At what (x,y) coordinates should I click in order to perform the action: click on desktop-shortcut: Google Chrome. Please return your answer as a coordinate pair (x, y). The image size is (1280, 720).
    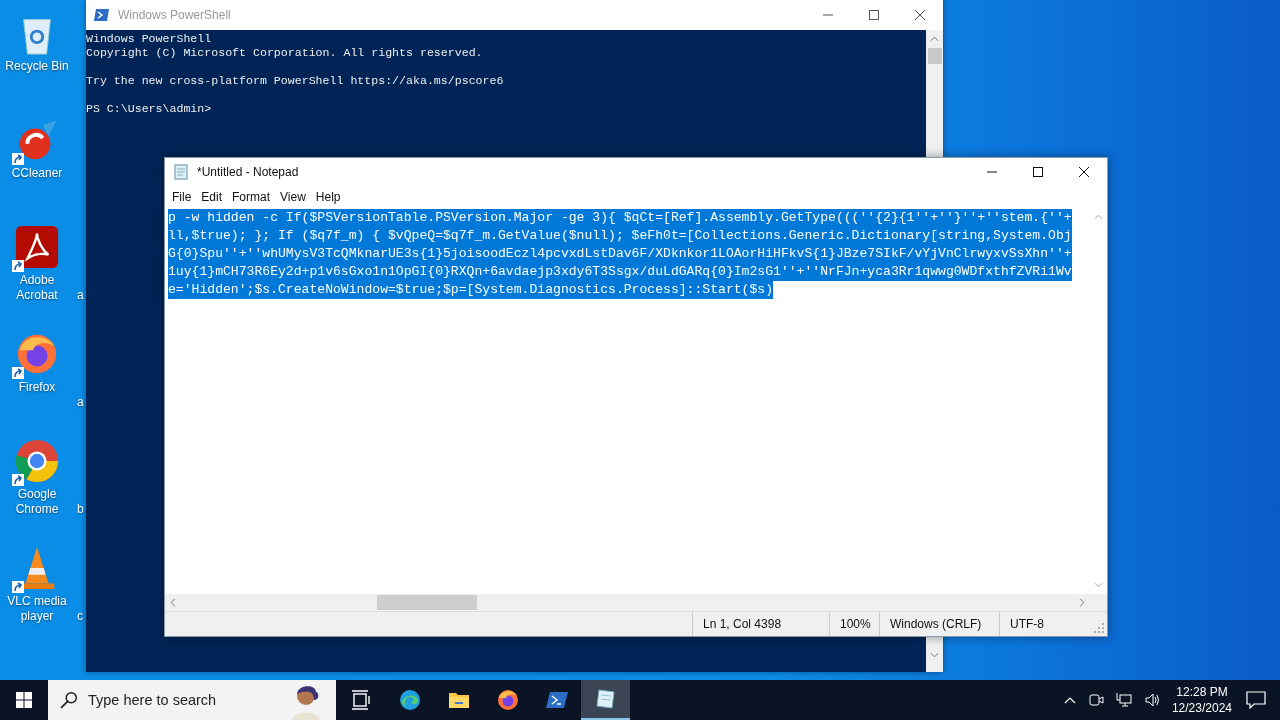
    Looking at the image, I should click on (37, 476).